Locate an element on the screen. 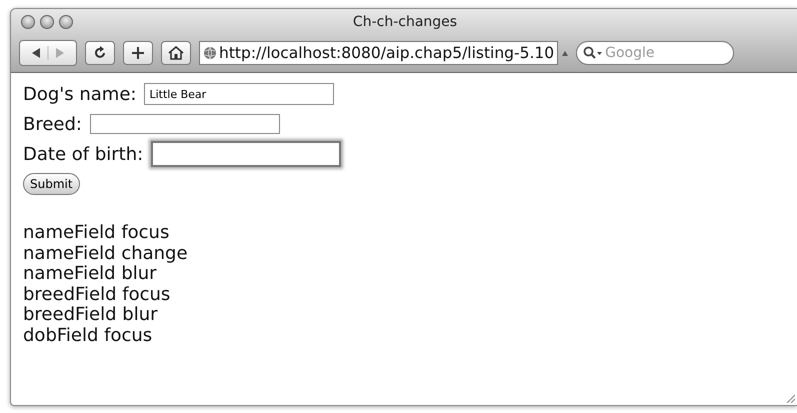  reload-button is located at coordinates (100, 53).